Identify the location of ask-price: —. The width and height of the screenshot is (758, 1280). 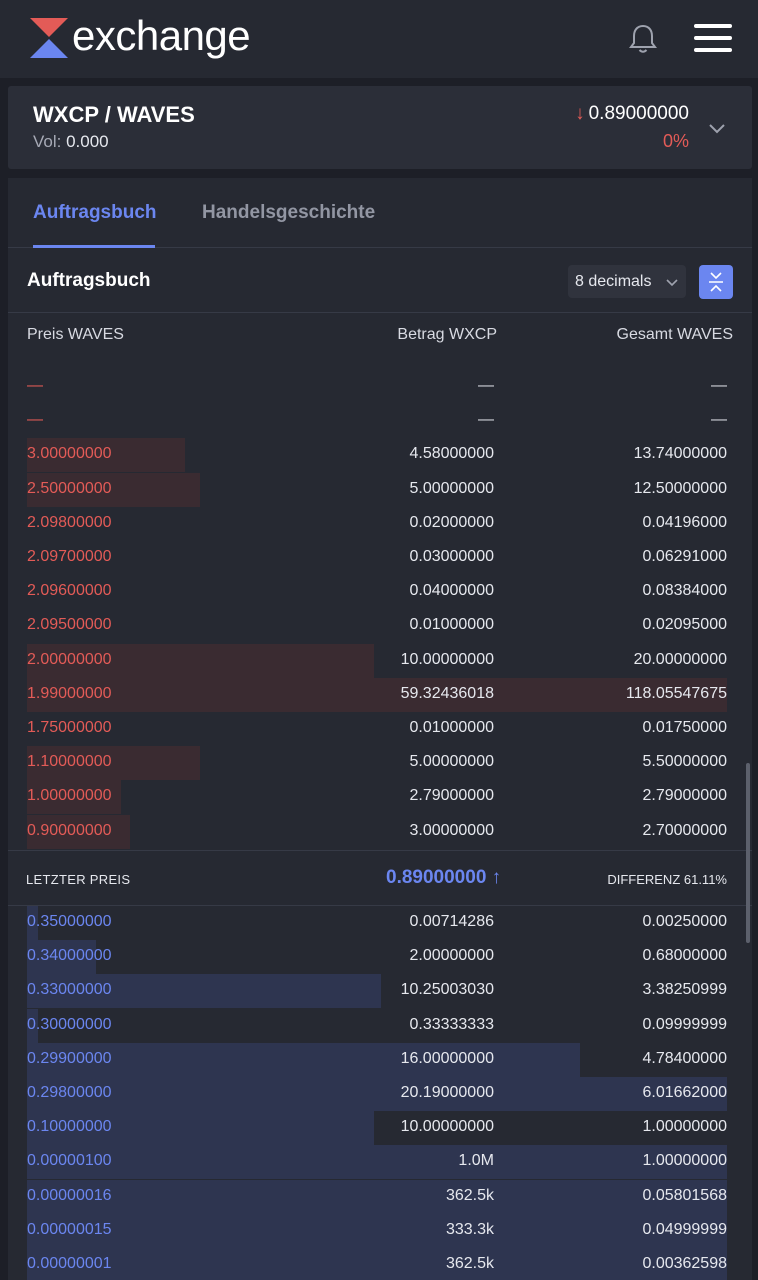
(35, 385).